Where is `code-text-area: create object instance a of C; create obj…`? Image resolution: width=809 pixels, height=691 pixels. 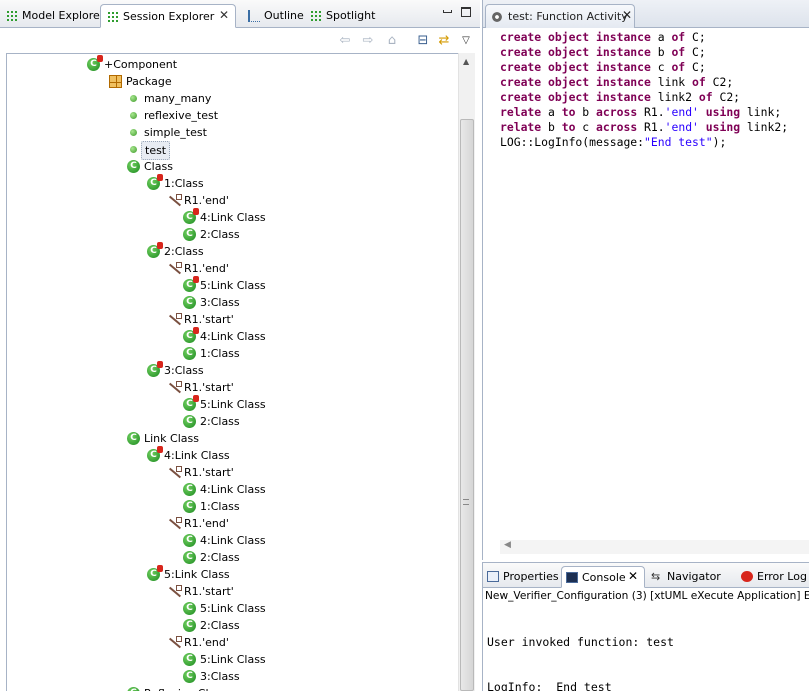 code-text-area: create object instance a of C; create obj… is located at coordinates (654, 90).